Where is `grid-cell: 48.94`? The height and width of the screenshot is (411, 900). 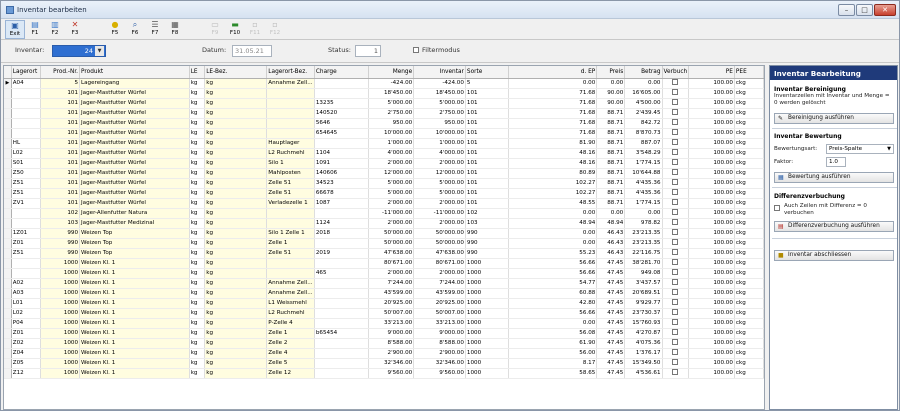
grid-cell: 48.94 is located at coordinates (553, 223).